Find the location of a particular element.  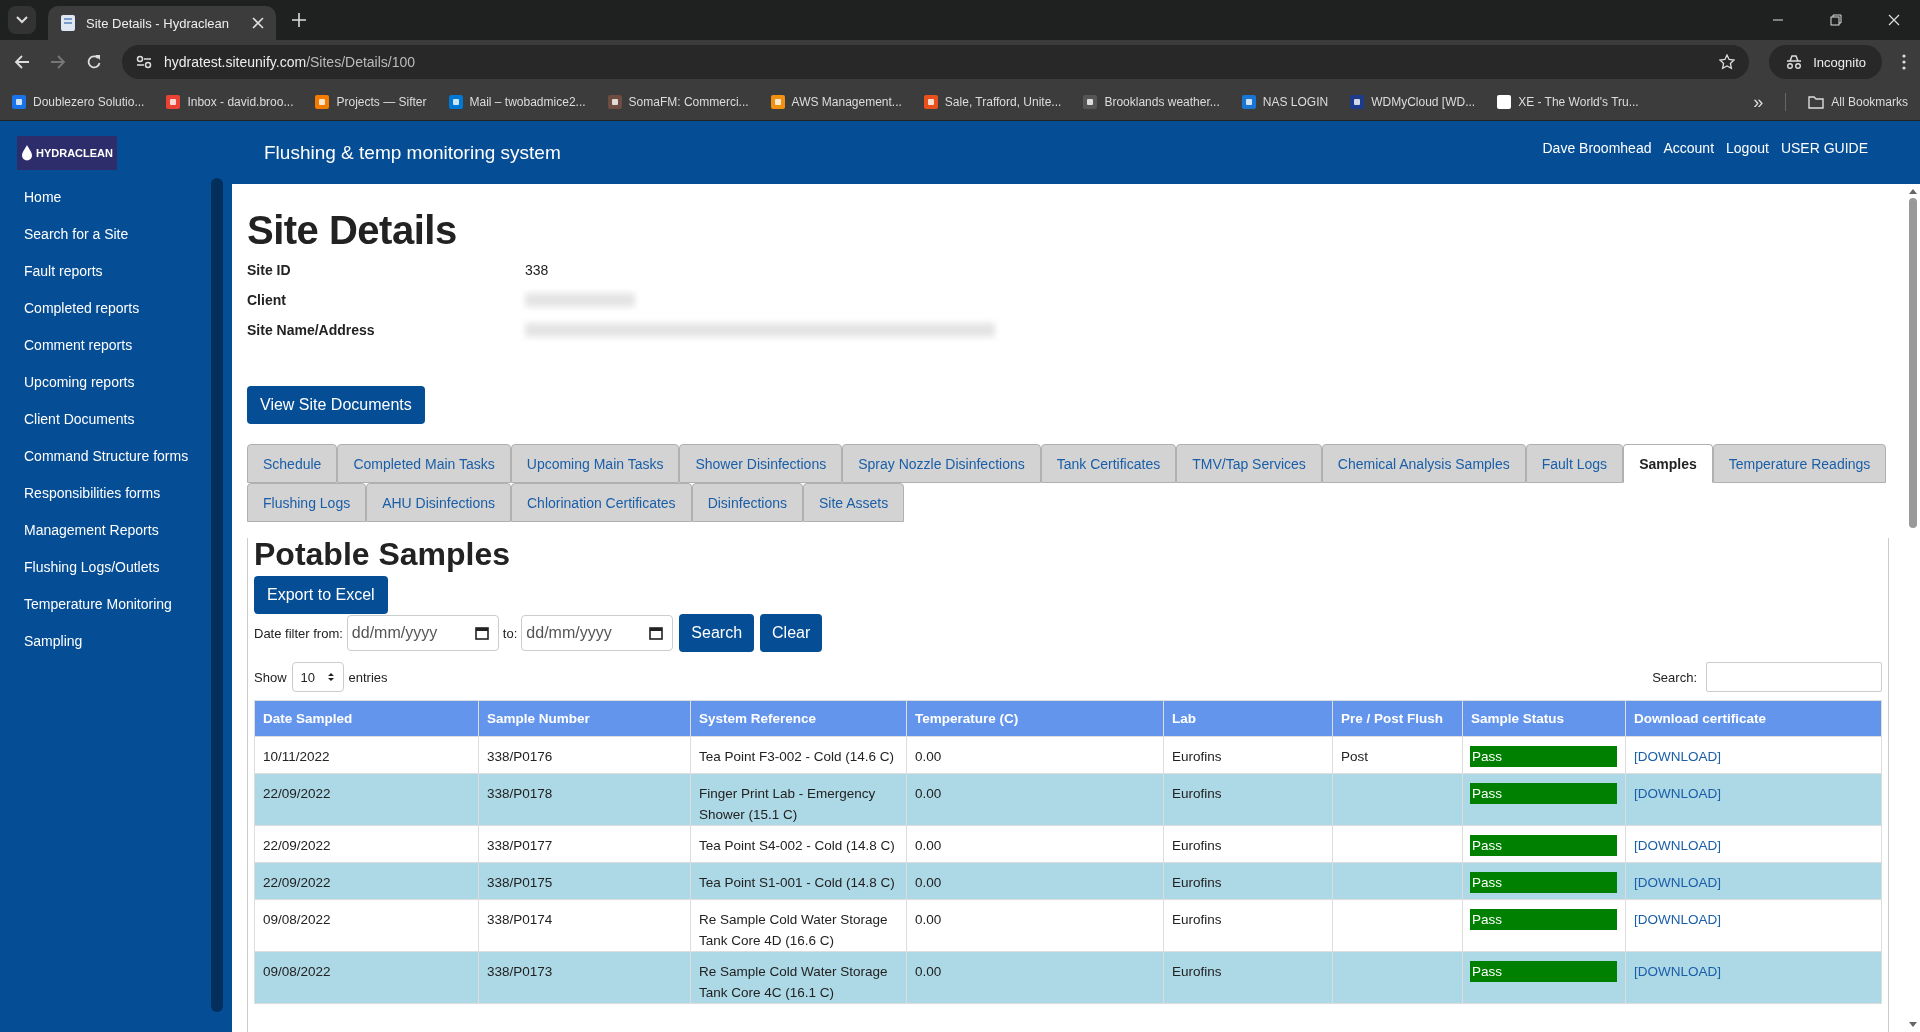

bookmarks-overflow-button: » is located at coordinates (1758, 102).